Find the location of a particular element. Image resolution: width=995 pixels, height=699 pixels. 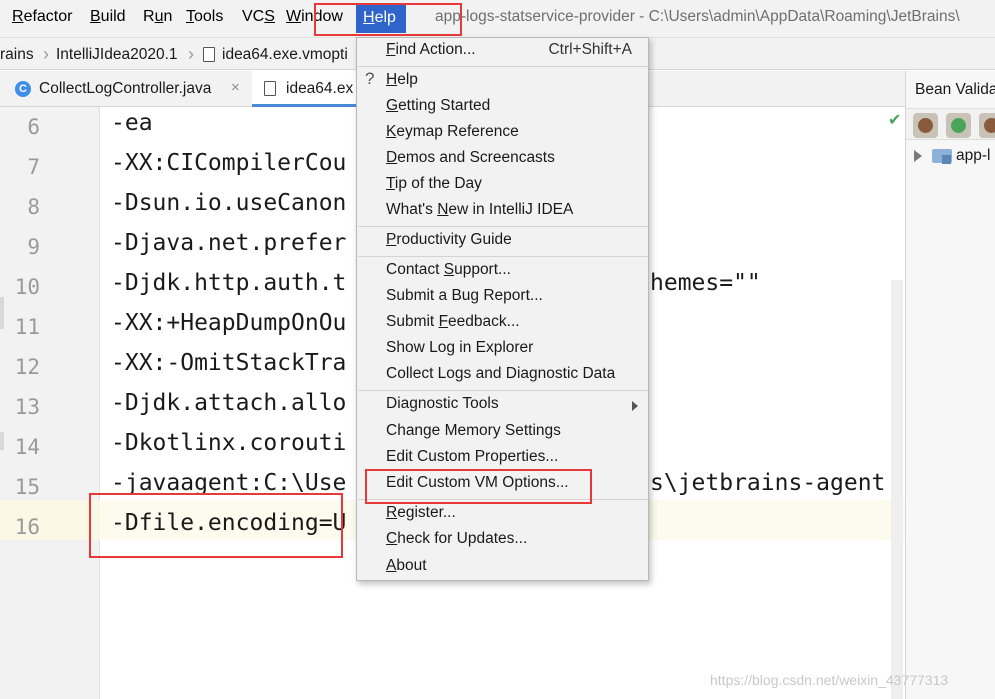

check-icon: ✔ is located at coordinates (895, 120).